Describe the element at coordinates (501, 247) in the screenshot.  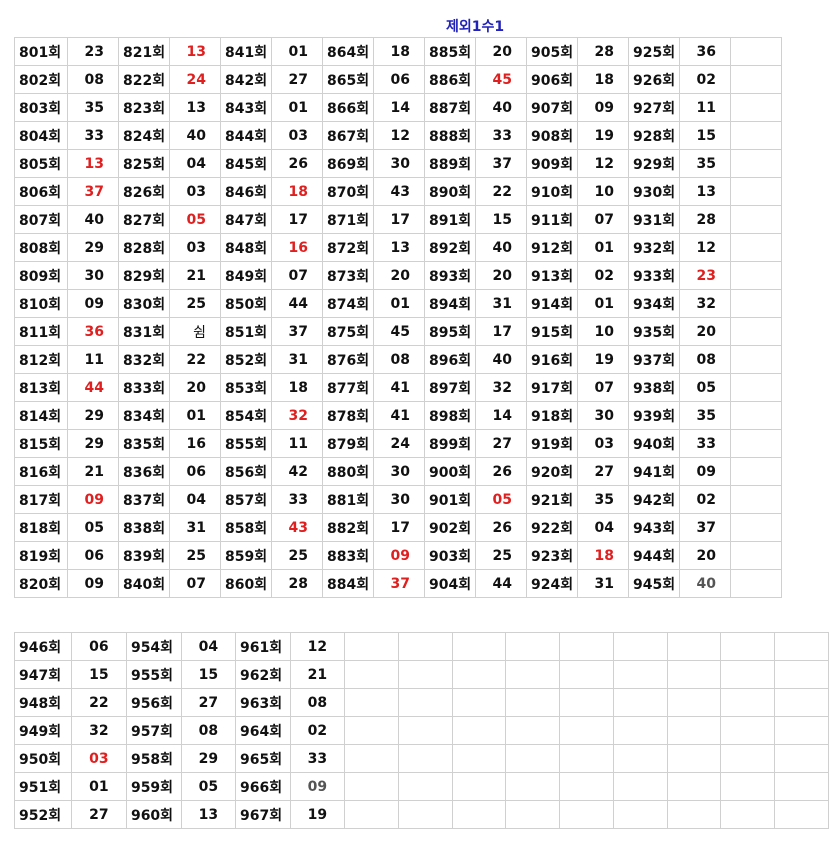
I see `excluded-number: 40` at that location.